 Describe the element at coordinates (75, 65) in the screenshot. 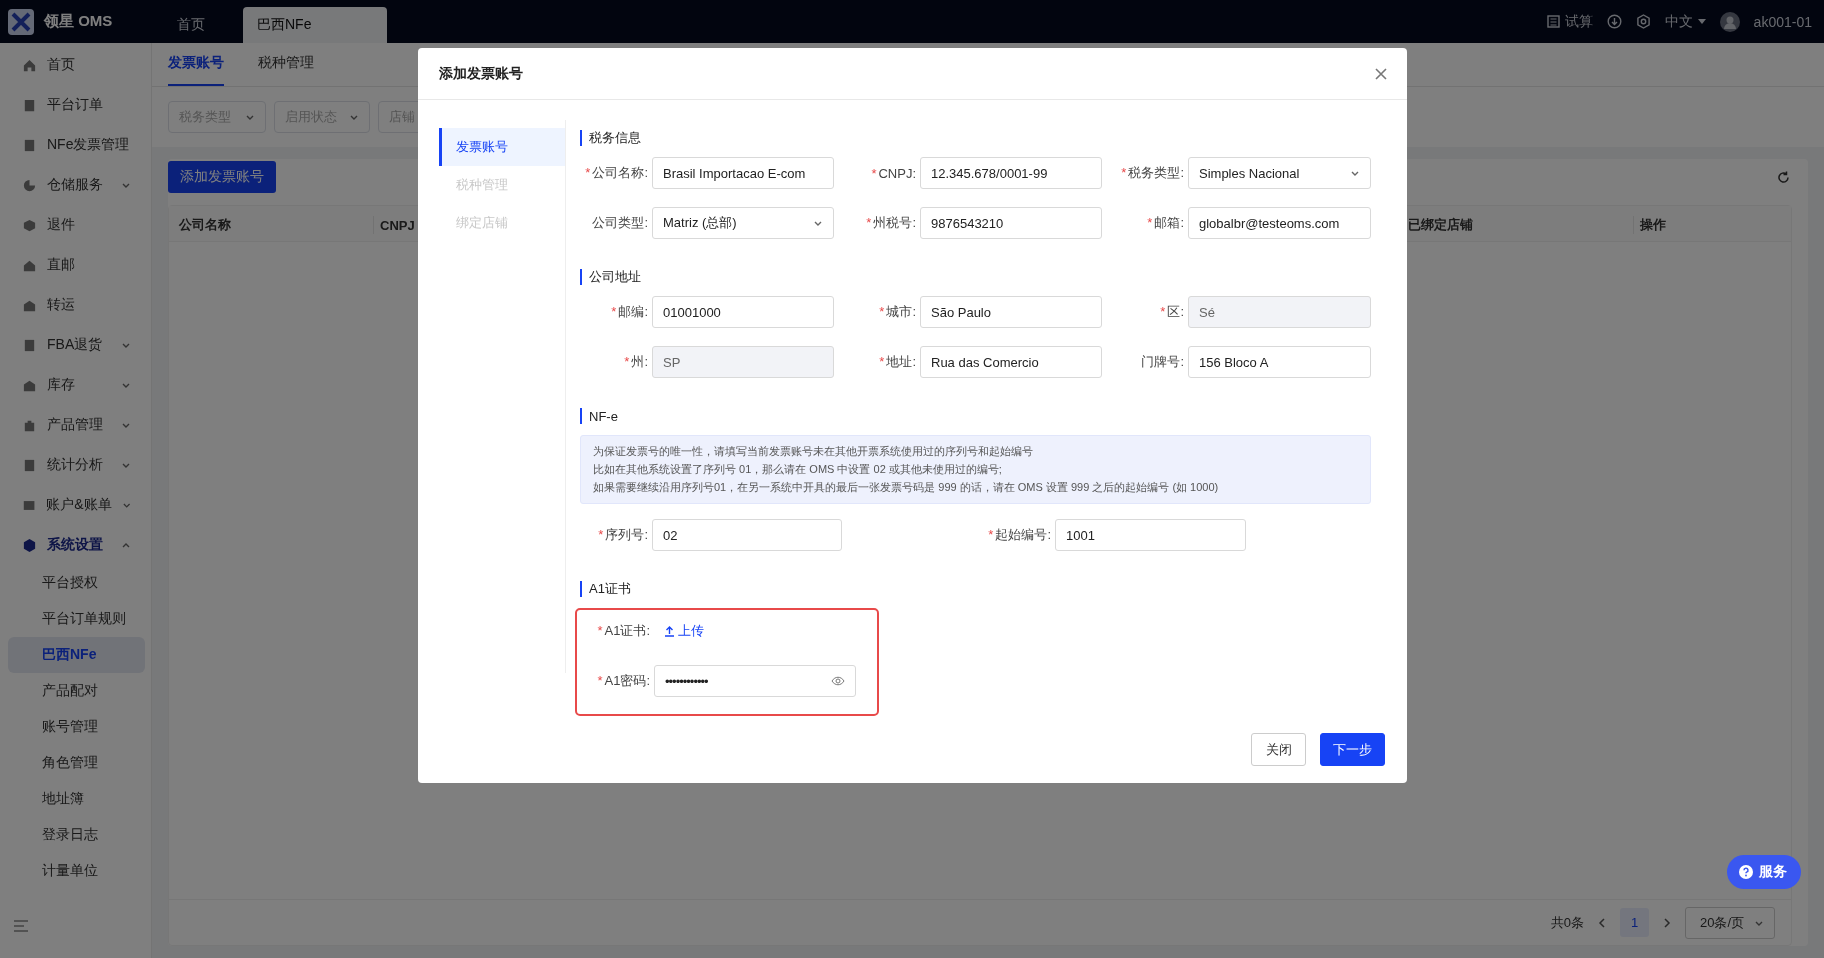

I see `sidebar-item: 首页` at that location.